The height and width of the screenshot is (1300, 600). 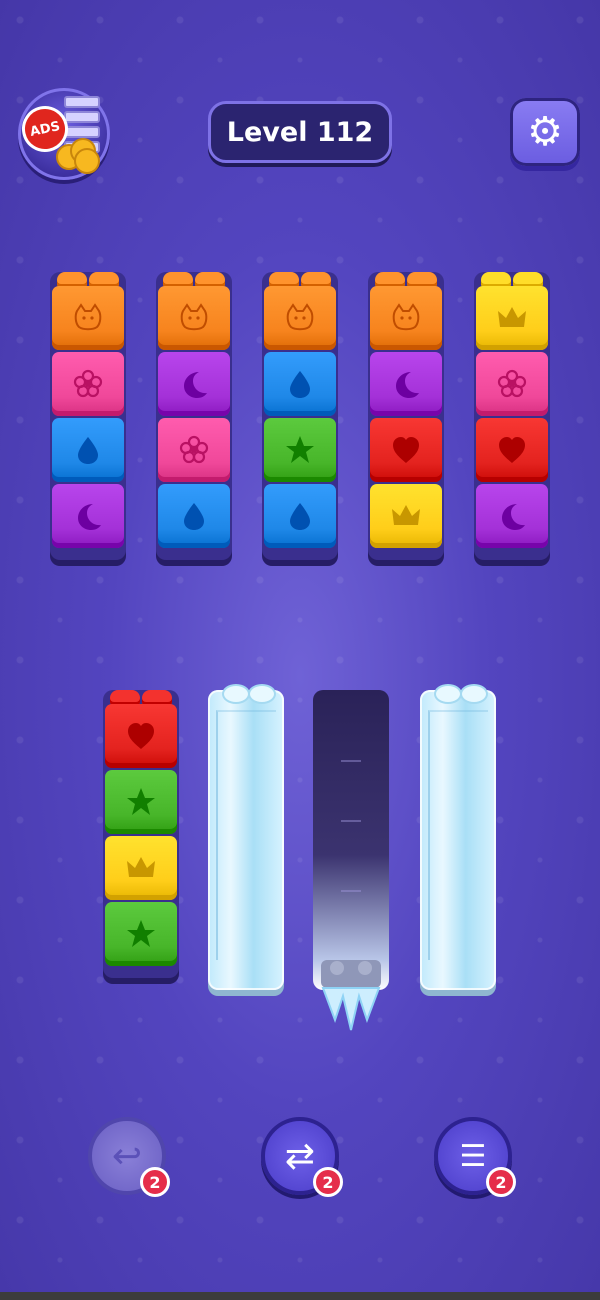 I want to click on shuffle-button: ⇄ 2, so click(x=302, y=1157).